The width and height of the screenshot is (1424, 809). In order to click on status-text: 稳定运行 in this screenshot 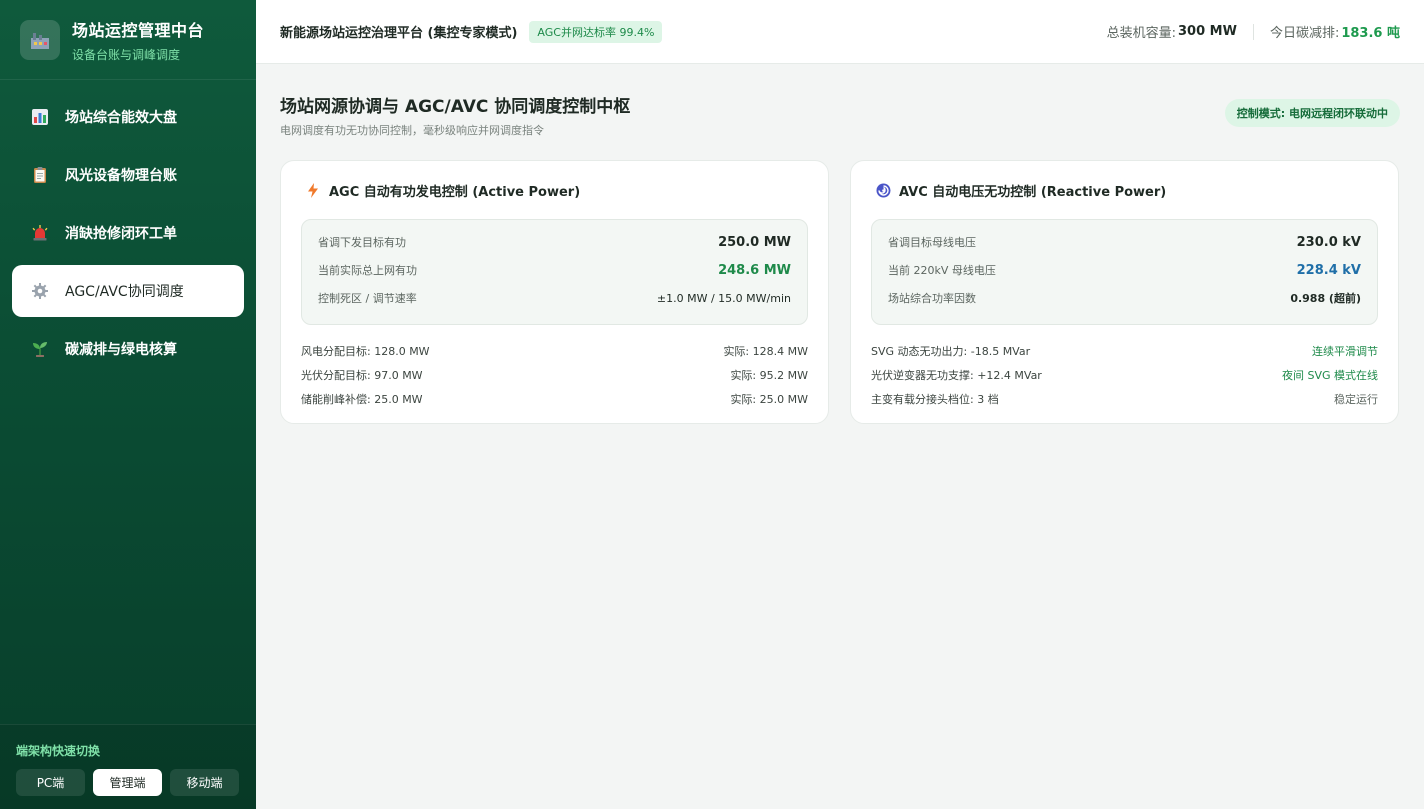, I will do `click(1356, 399)`.